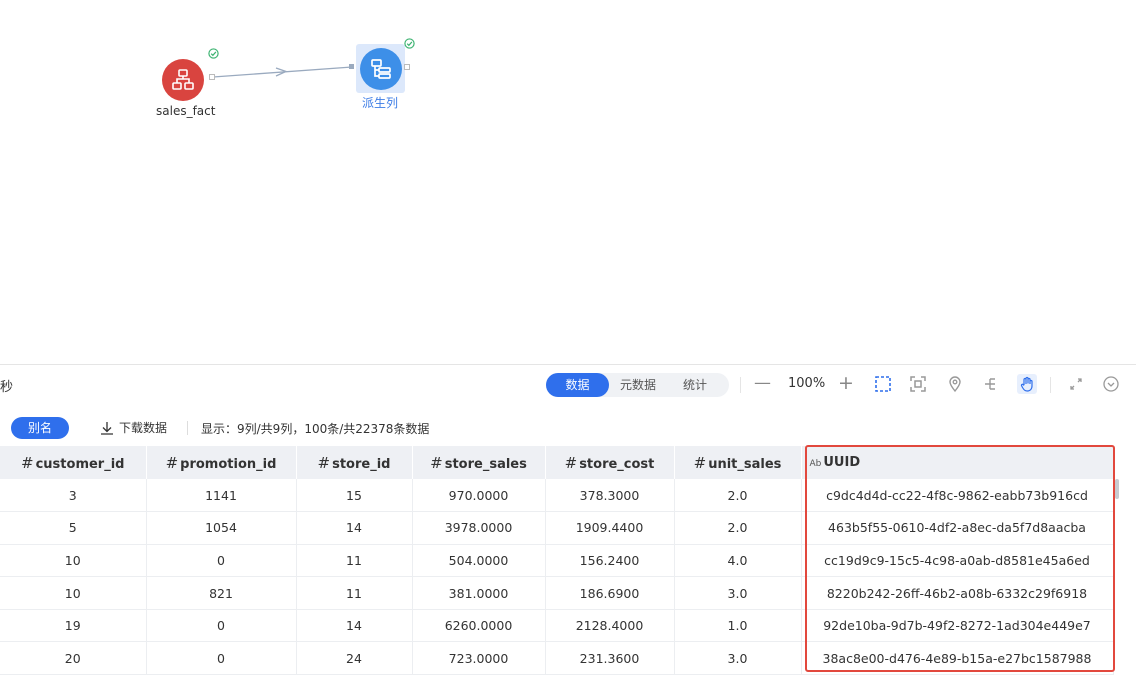 This screenshot has width=1136, height=678. Describe the element at coordinates (610, 593) in the screenshot. I see `table-cell: 186.6900` at that location.